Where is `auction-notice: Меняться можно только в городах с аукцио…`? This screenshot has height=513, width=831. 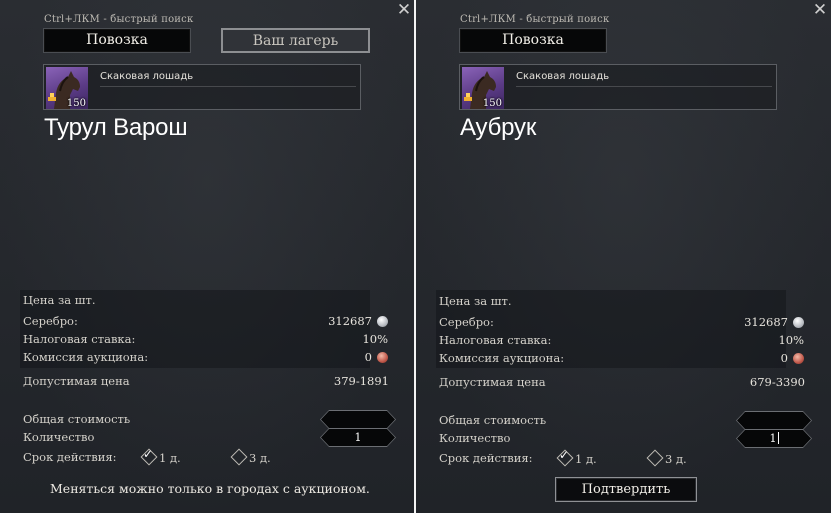 auction-notice: Меняться можно только в городах с аукцио… is located at coordinates (210, 488).